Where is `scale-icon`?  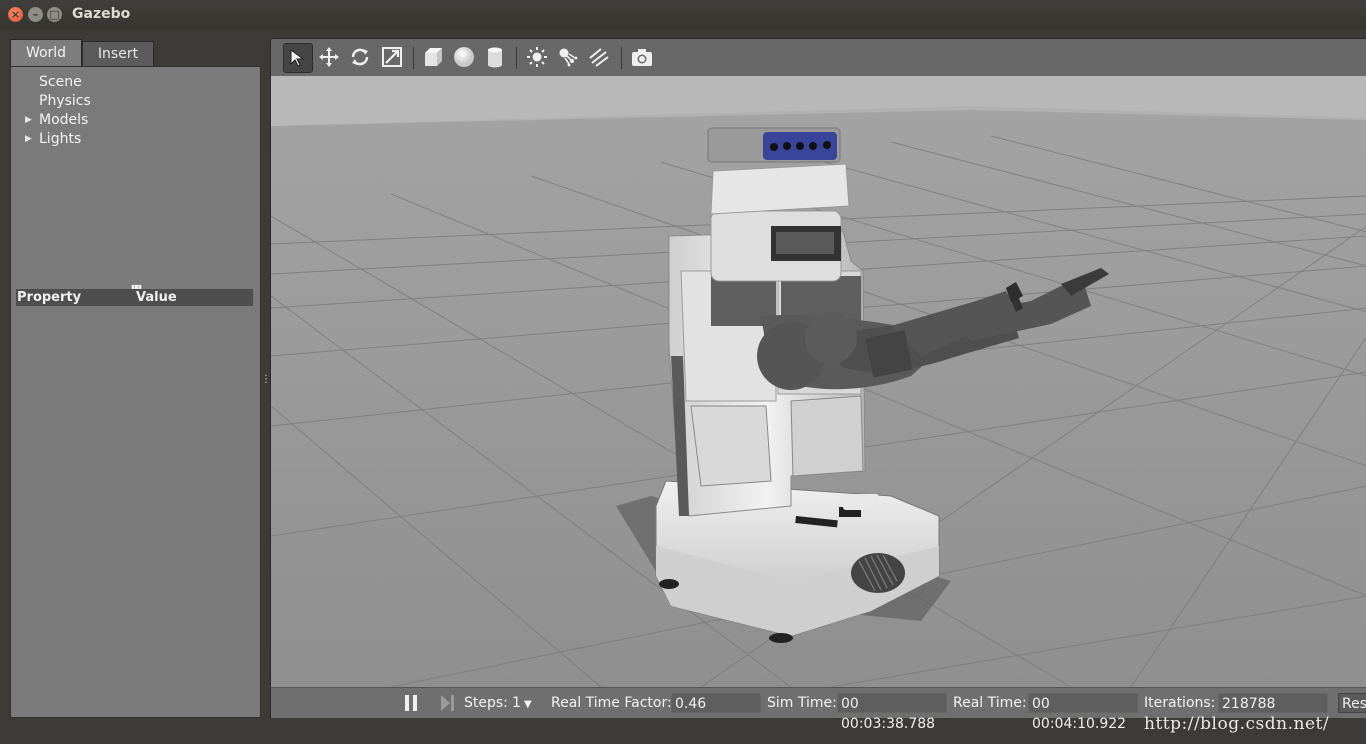 scale-icon is located at coordinates (392, 57).